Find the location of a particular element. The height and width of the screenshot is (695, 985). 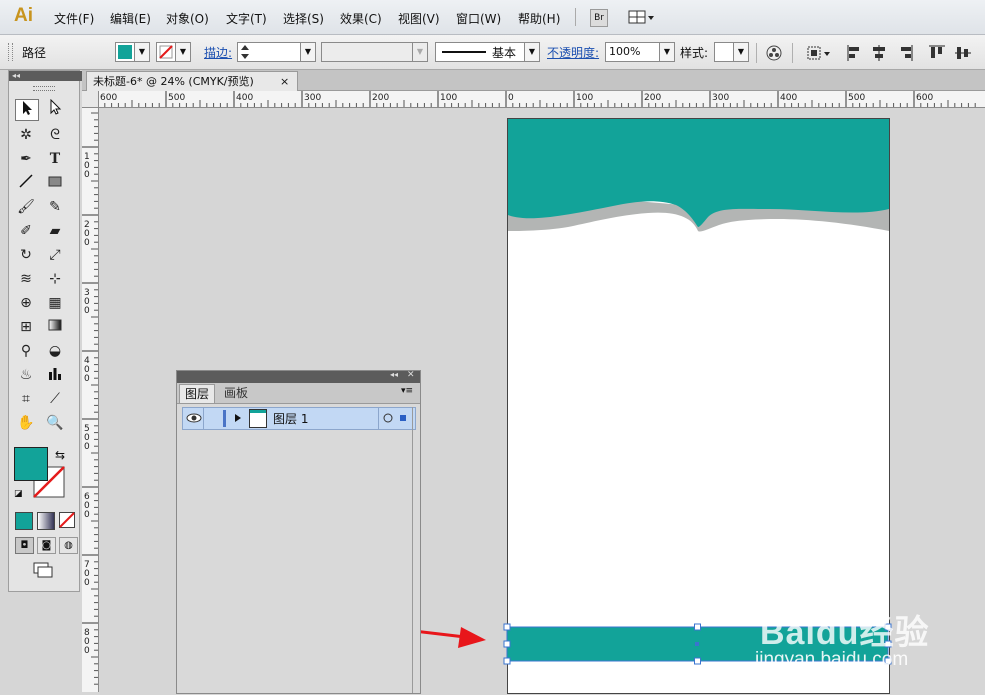

layers-panel-titlebar: ◂◂ ✕ is located at coordinates (298, 376).